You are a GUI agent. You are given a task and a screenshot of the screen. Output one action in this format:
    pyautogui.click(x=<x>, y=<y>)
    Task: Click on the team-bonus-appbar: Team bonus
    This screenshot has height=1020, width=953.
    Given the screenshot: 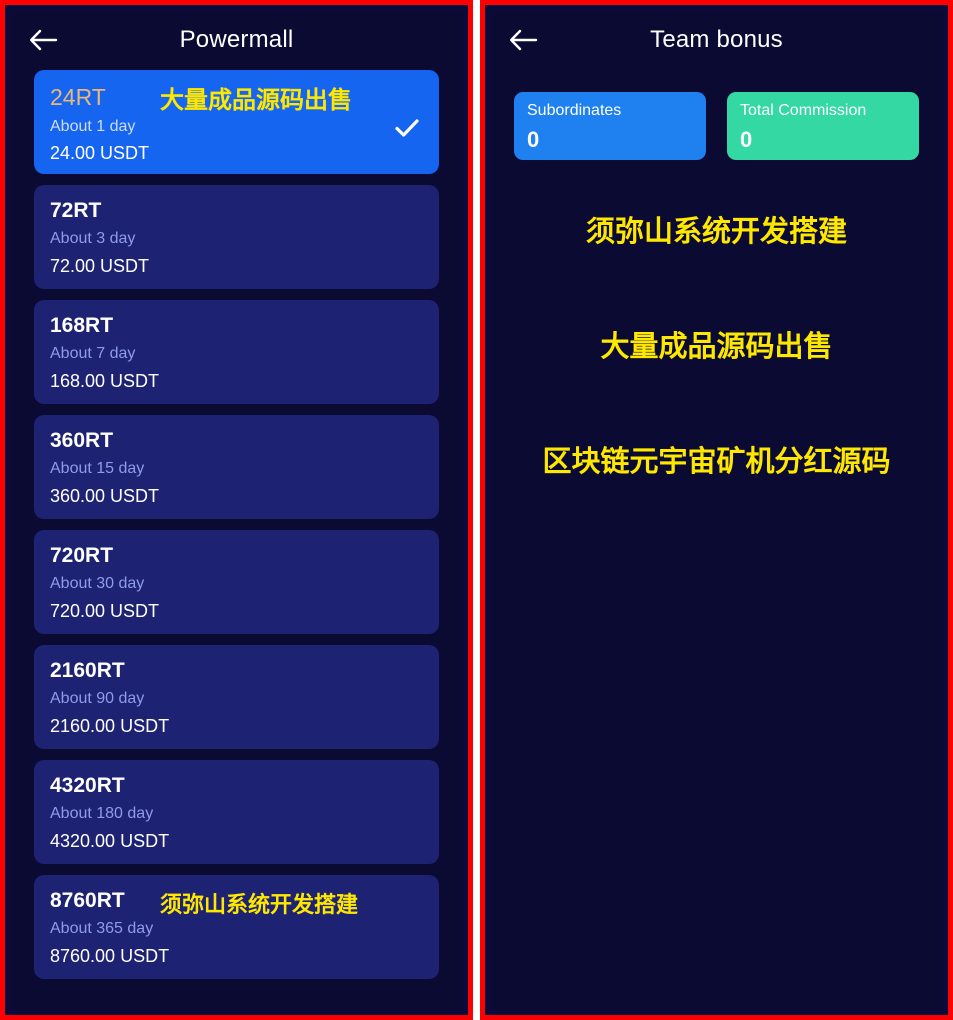 What is the action you would take?
    pyautogui.click(x=716, y=40)
    